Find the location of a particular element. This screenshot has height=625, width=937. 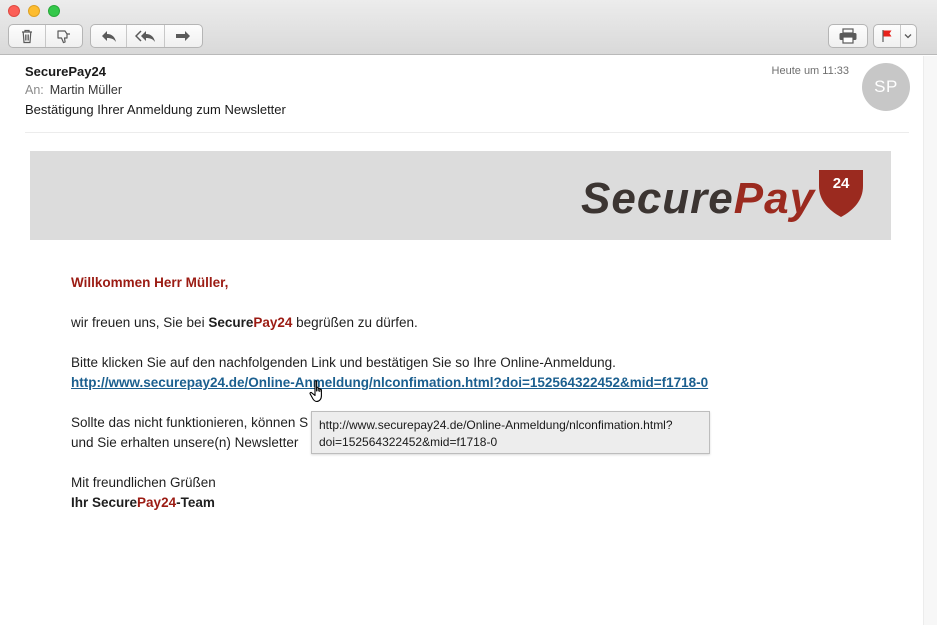

reply-all-icon is located at coordinates (144, 36).